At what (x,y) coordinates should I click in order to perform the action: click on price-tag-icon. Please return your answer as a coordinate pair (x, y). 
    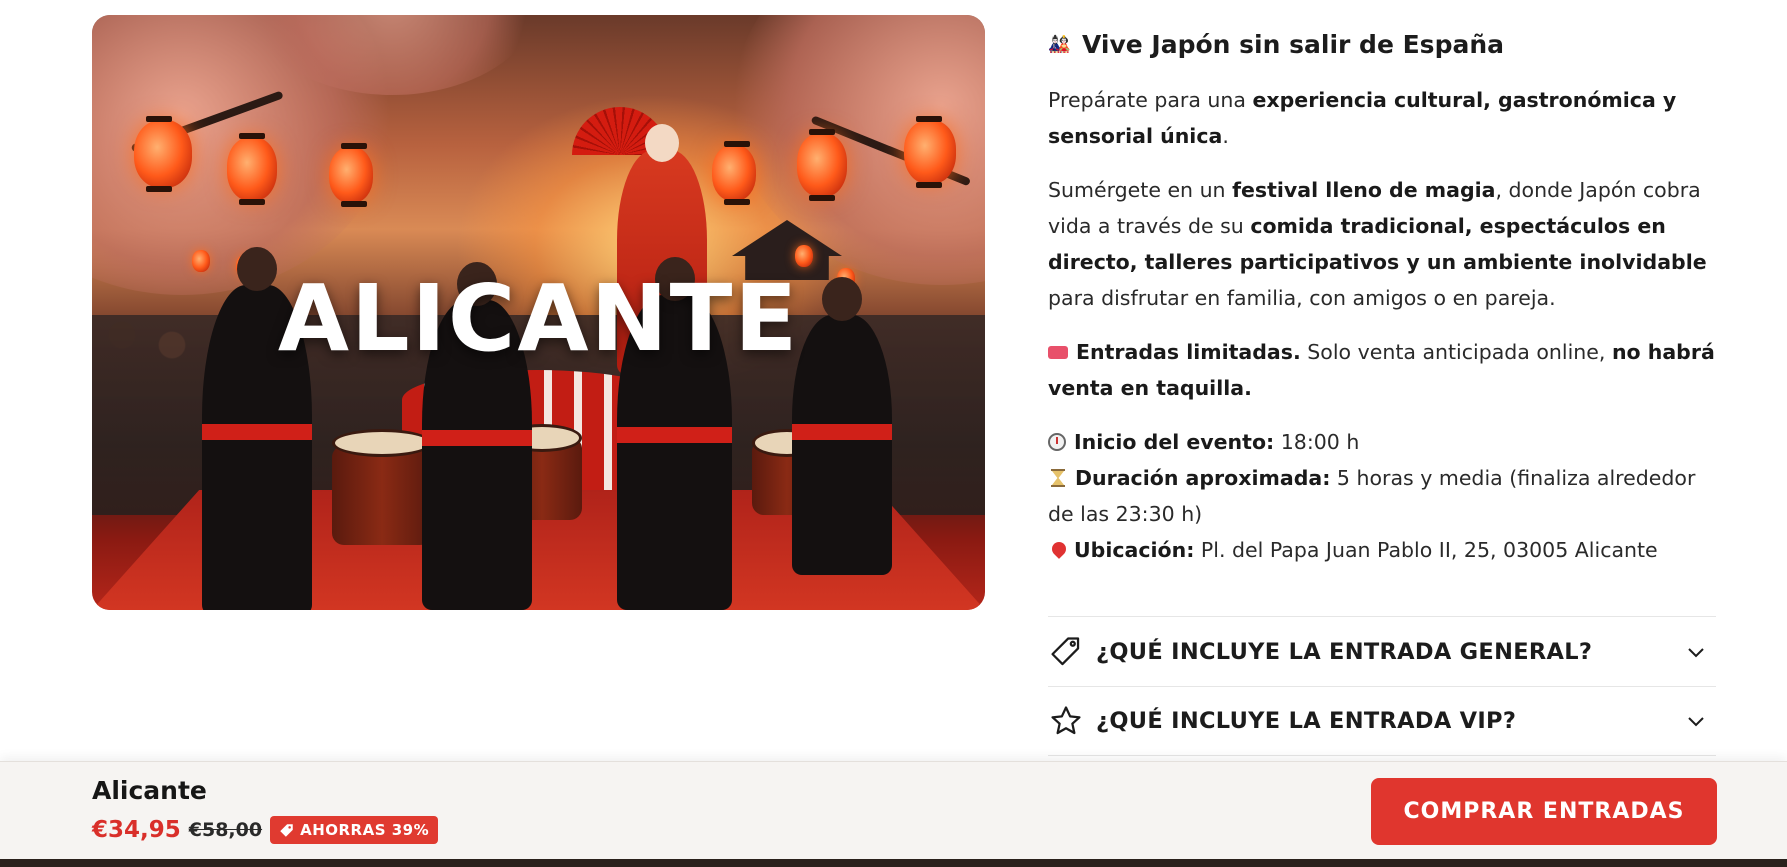
    Looking at the image, I should click on (1066, 652).